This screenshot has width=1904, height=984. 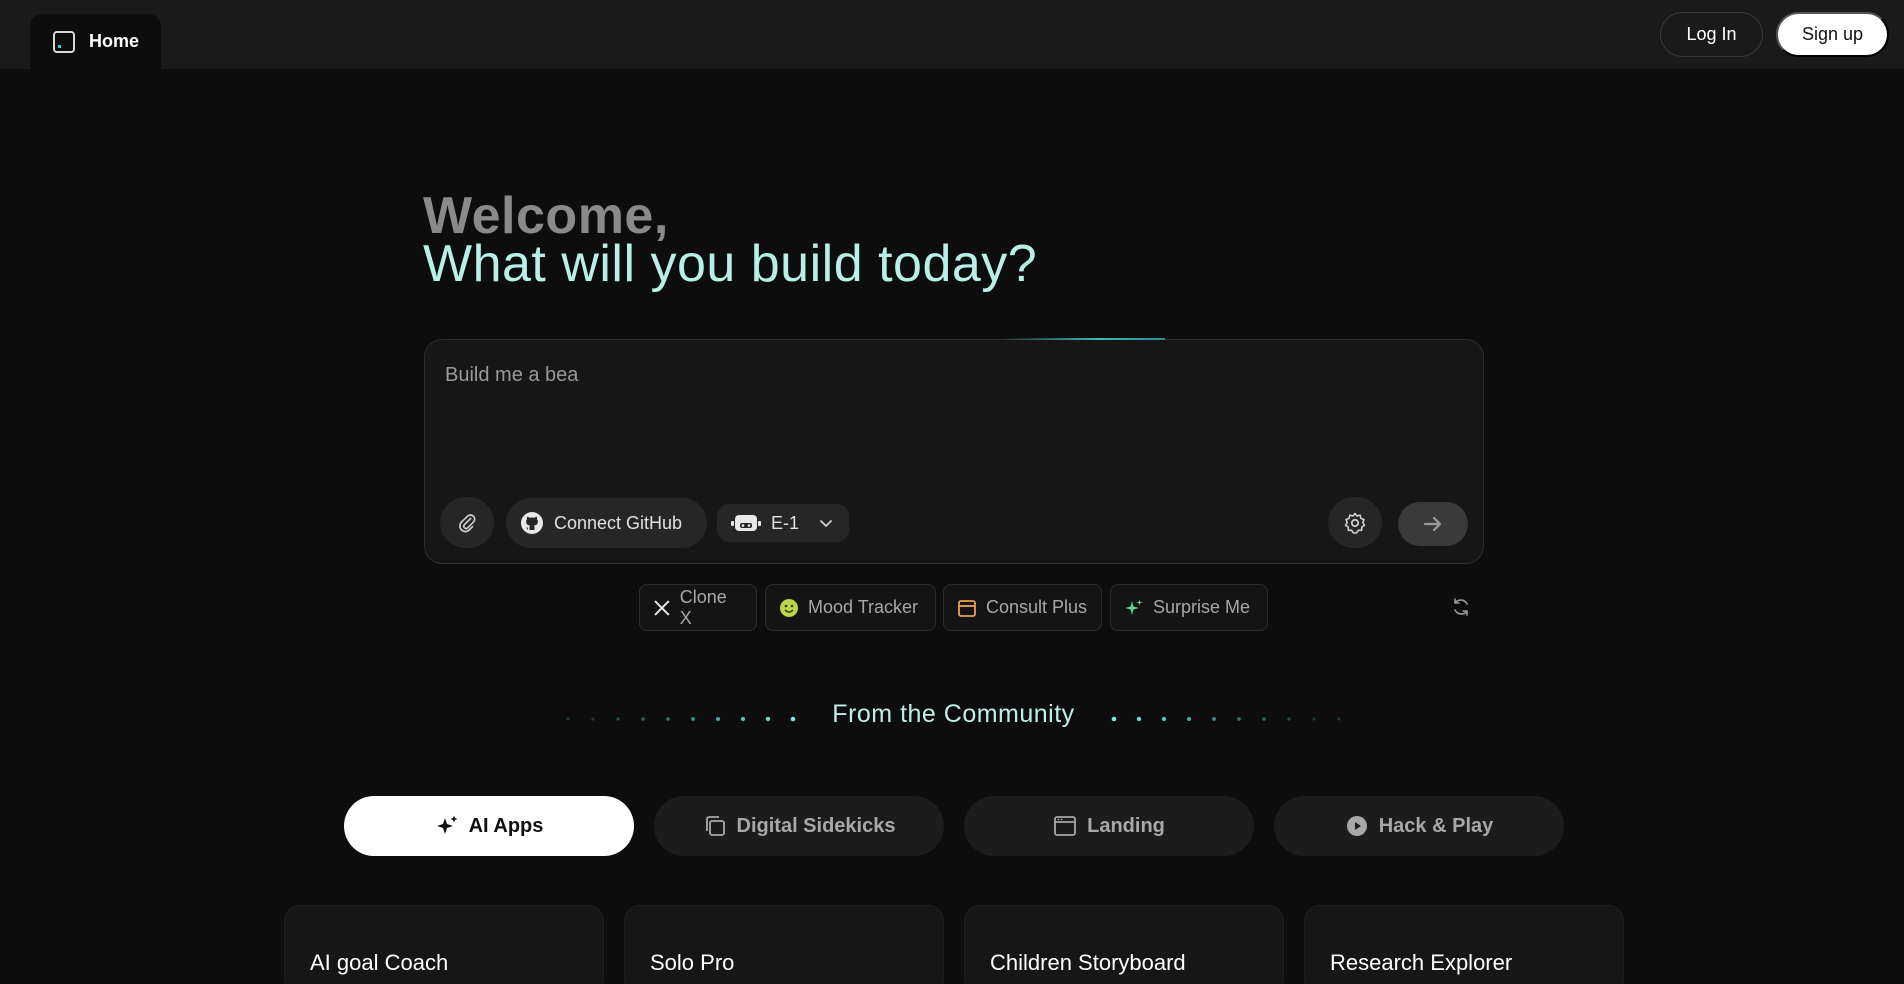 I want to click on prompt-glow-accent, so click(x=1082, y=339).